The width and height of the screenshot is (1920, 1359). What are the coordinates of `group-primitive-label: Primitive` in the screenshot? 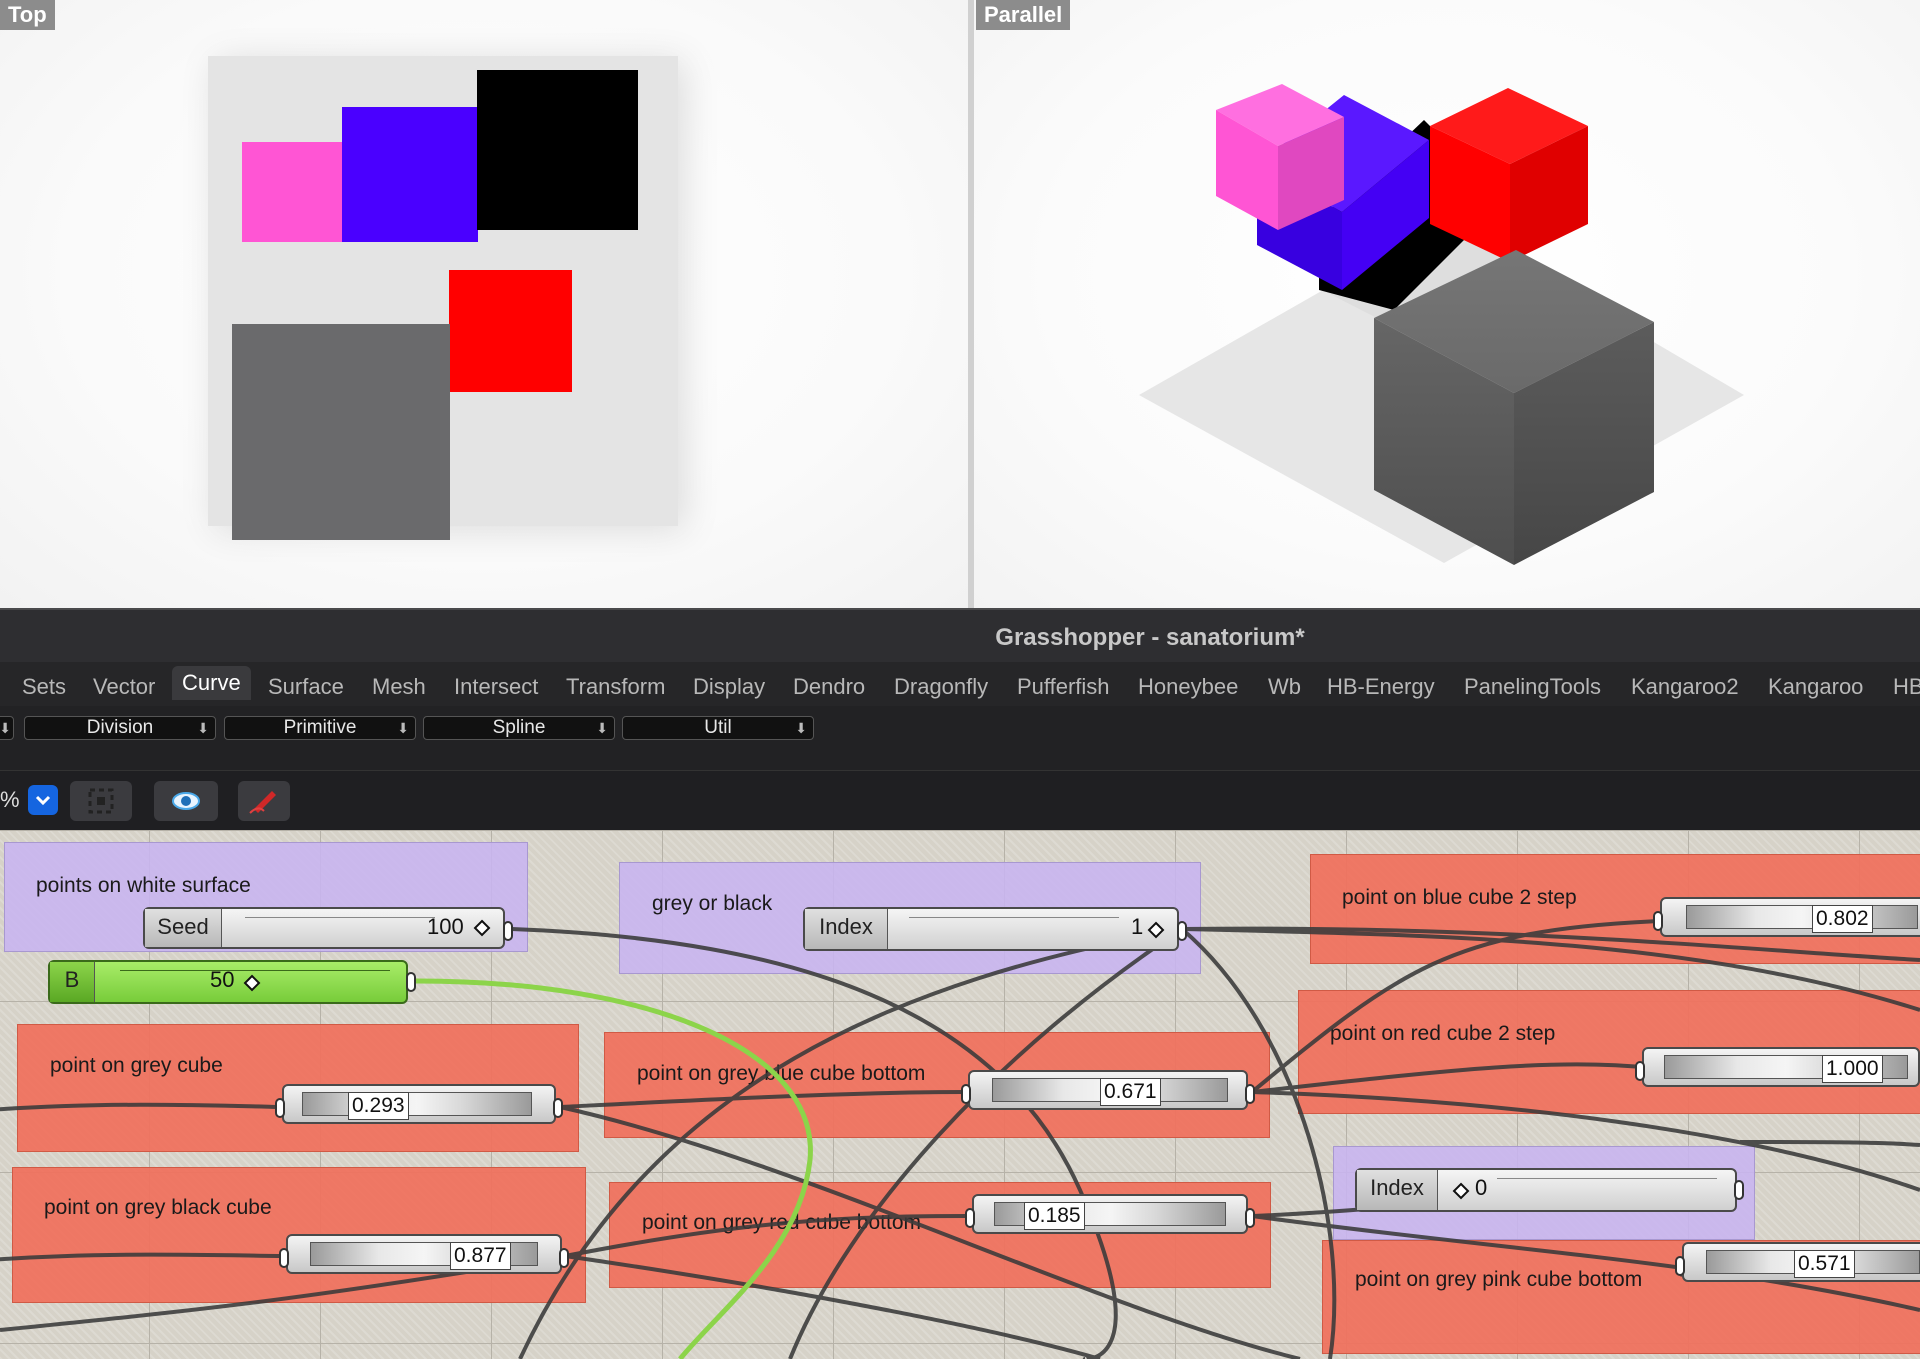 It's located at (320, 727).